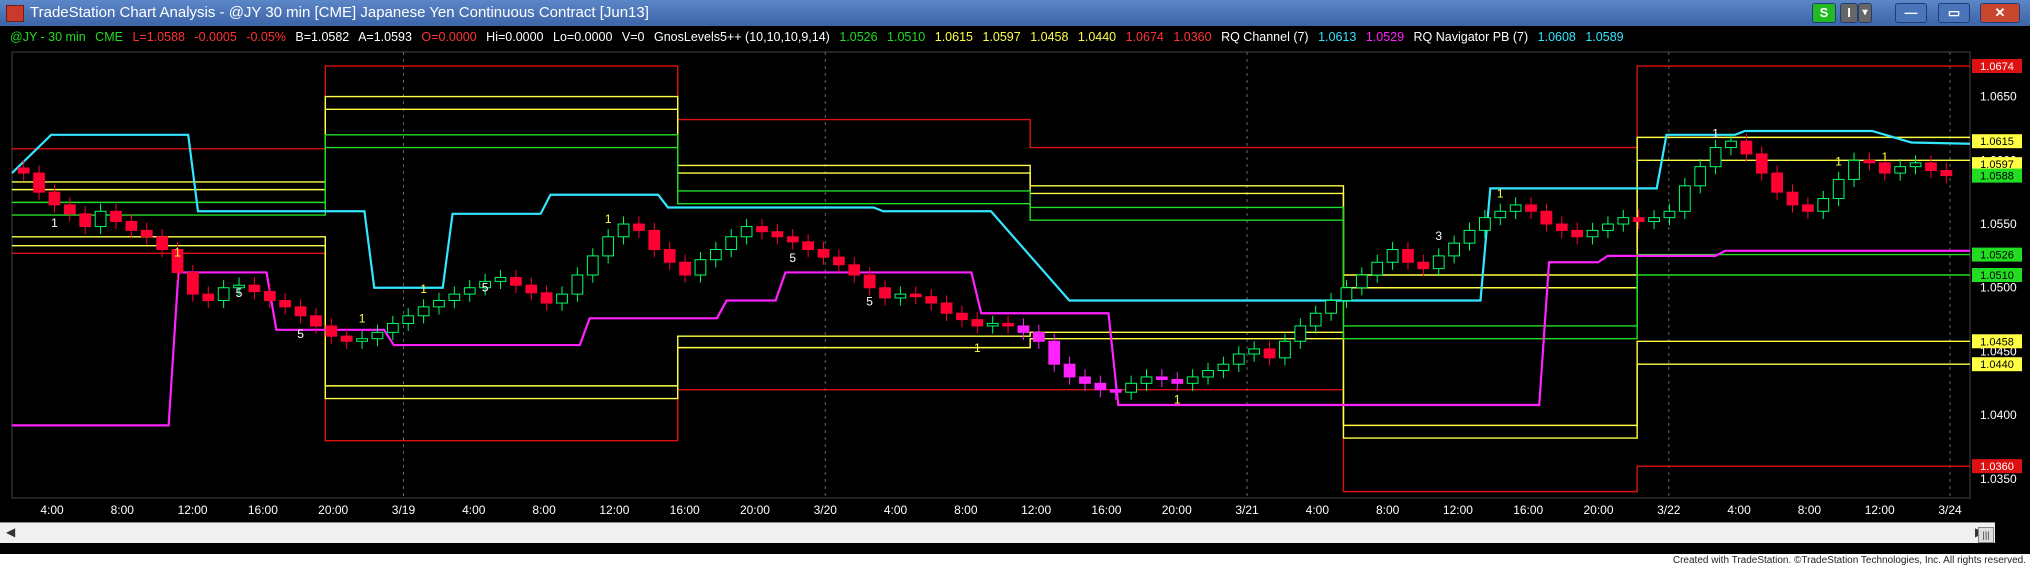  What do you see at coordinates (1950, 510) in the screenshot?
I see `x-tick-label: 3/24` at bounding box center [1950, 510].